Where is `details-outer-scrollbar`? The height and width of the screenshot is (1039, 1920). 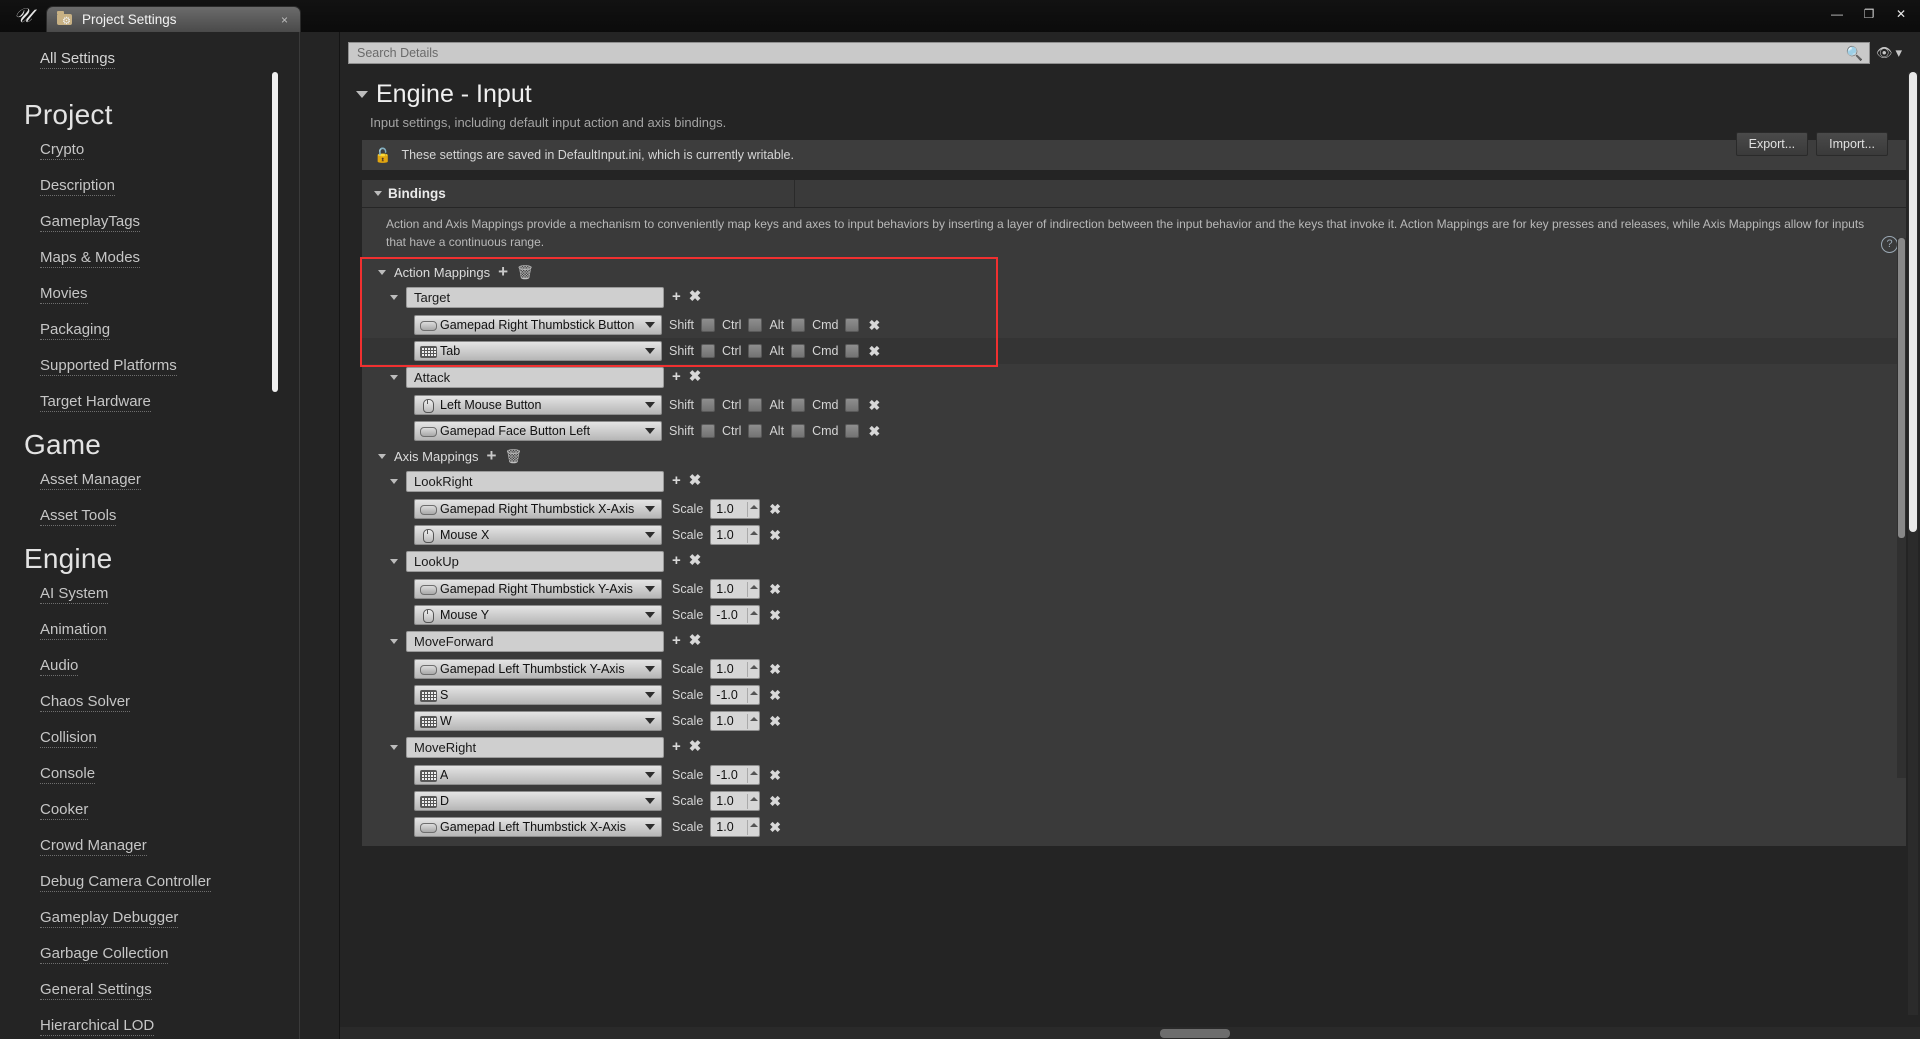
details-outer-scrollbar is located at coordinates (1913, 543).